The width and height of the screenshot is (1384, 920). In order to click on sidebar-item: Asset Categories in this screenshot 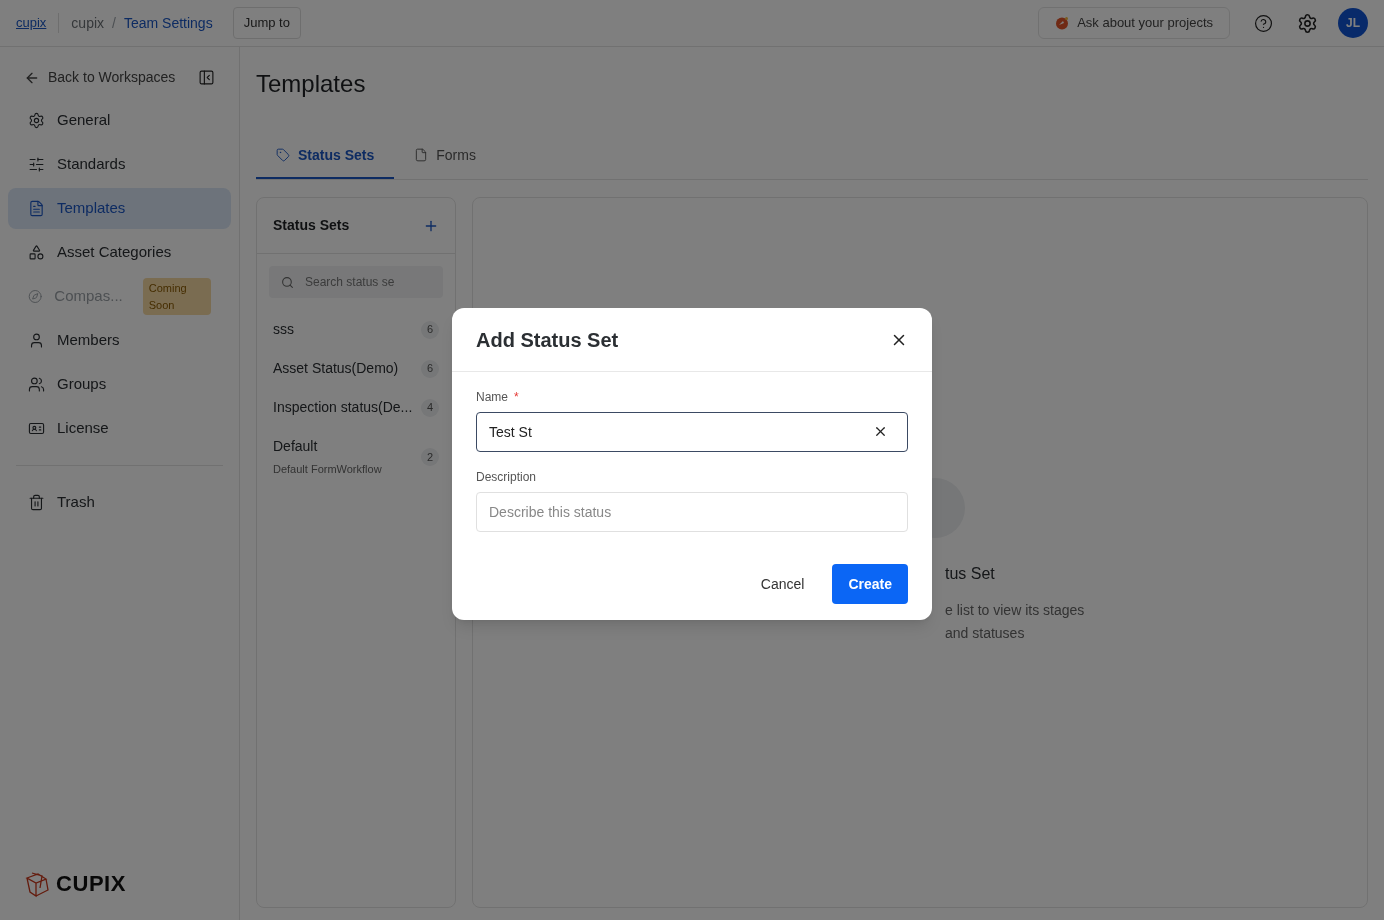, I will do `click(119, 252)`.